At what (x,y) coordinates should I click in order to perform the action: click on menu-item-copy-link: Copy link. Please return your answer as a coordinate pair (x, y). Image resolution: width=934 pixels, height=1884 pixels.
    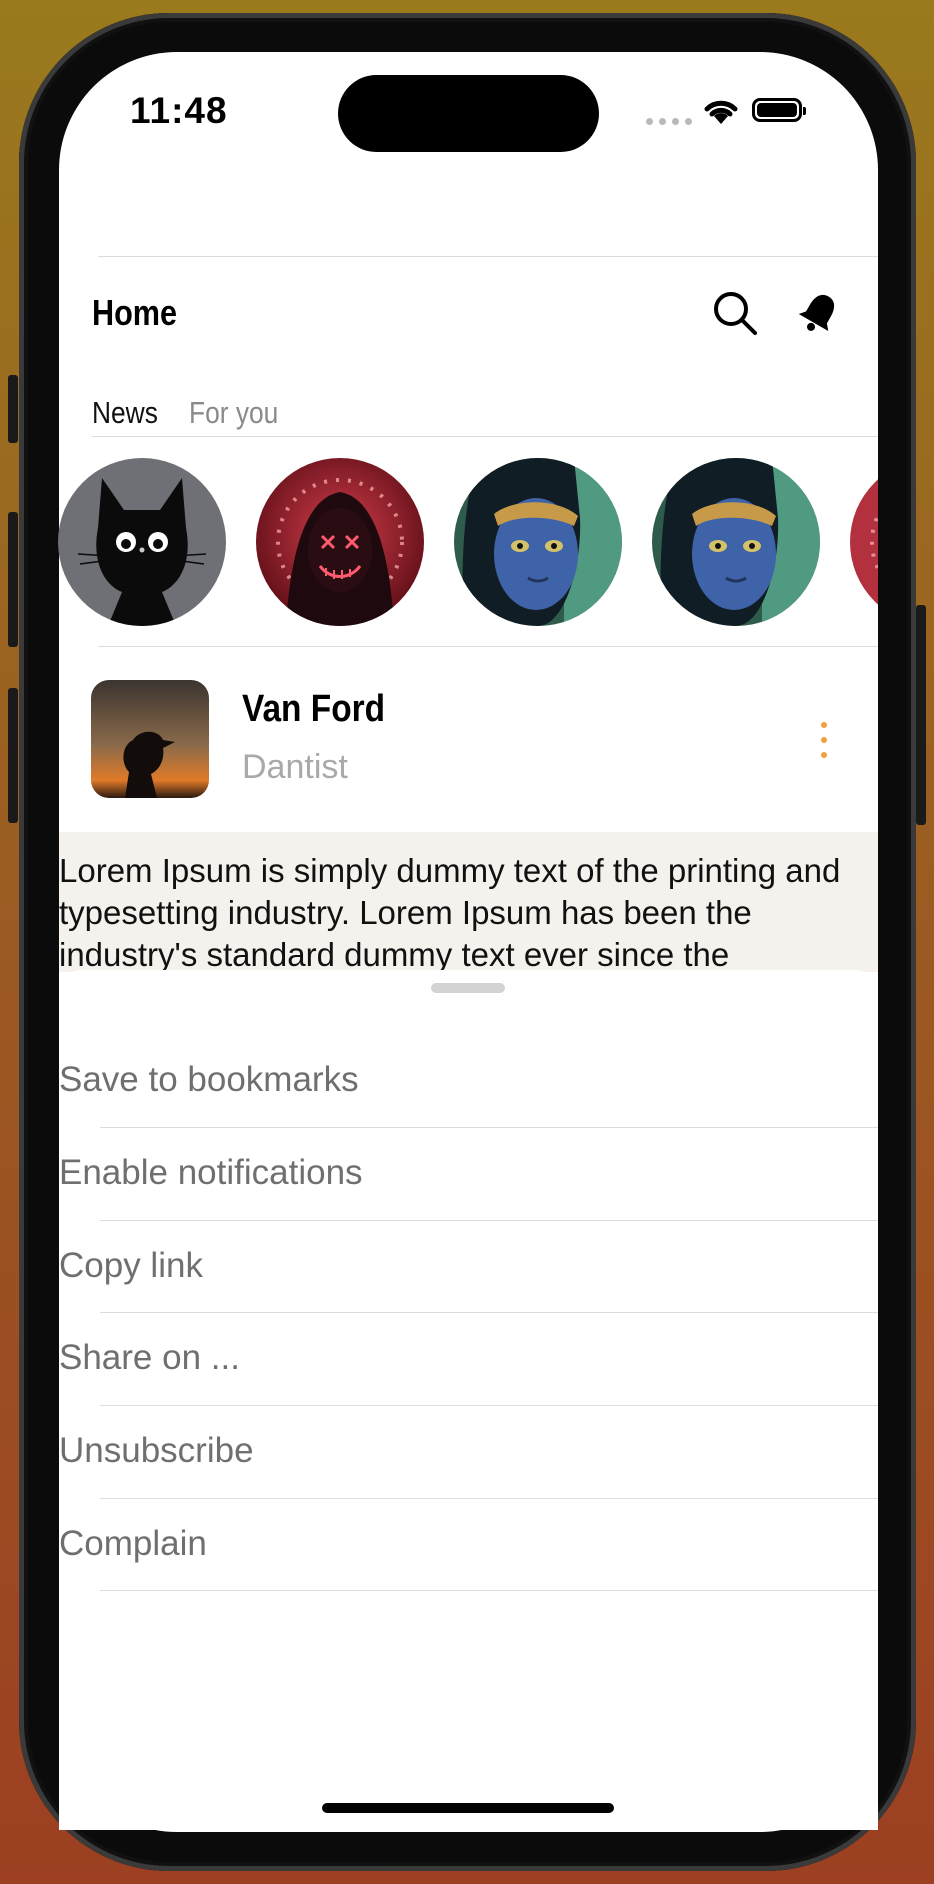
    Looking at the image, I should click on (131, 1266).